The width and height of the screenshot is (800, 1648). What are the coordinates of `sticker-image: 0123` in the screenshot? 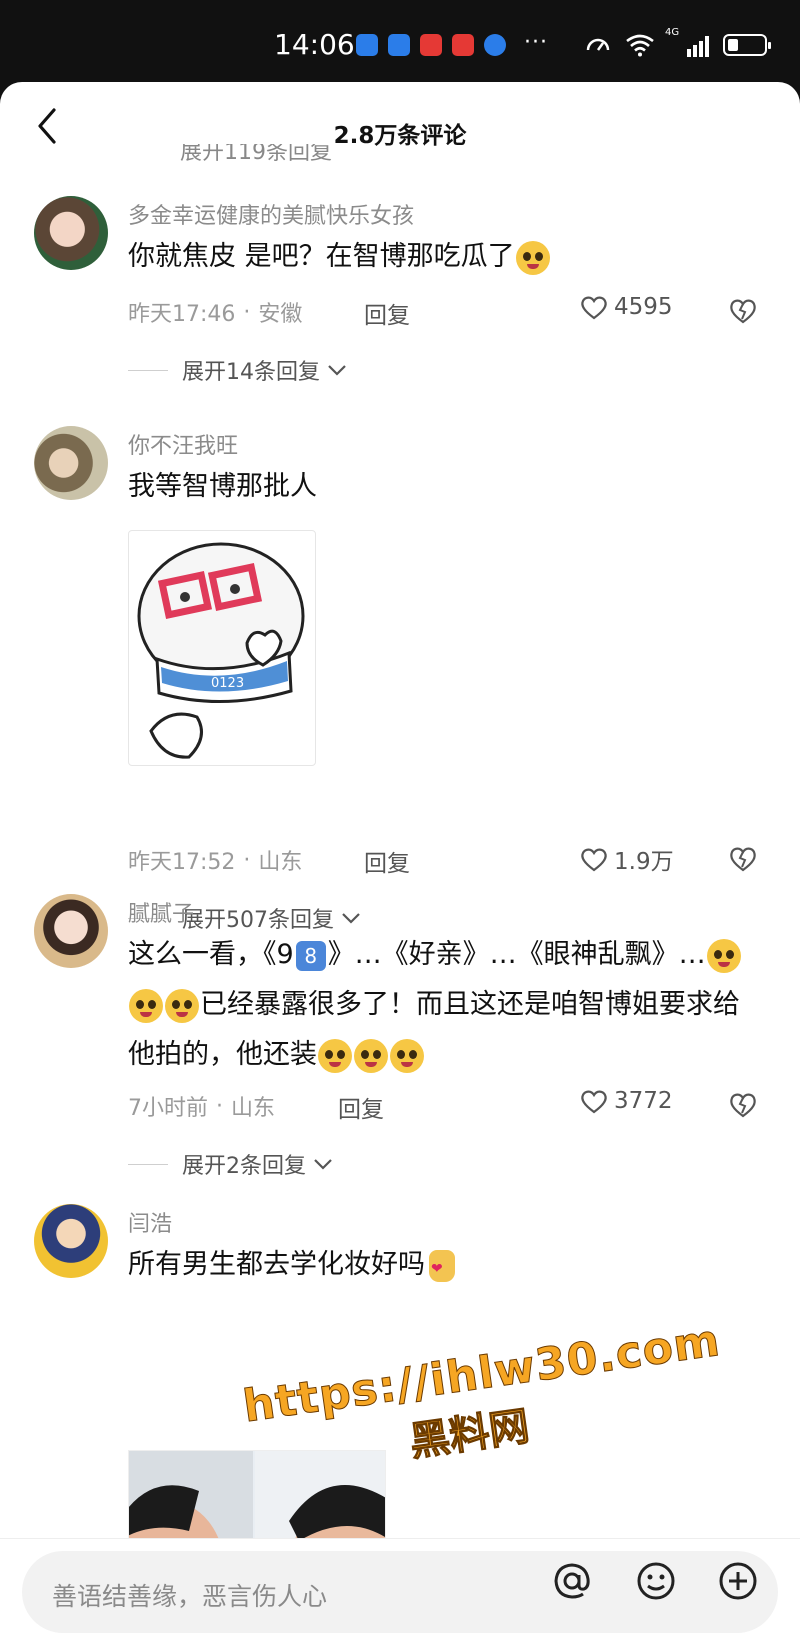 It's located at (222, 648).